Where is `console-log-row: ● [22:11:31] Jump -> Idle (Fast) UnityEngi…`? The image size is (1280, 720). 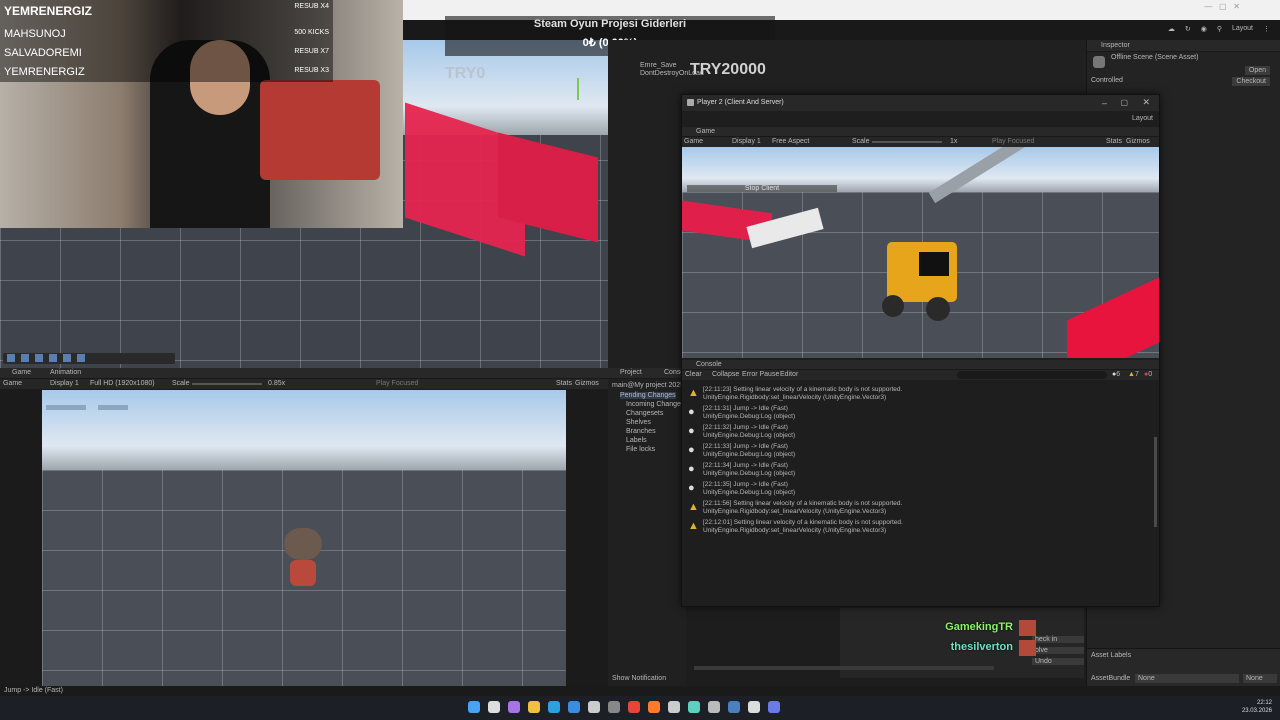 console-log-row: ● [22:11:31] Jump -> Idle (Fast) UnityEngi… is located at coordinates (917, 413).